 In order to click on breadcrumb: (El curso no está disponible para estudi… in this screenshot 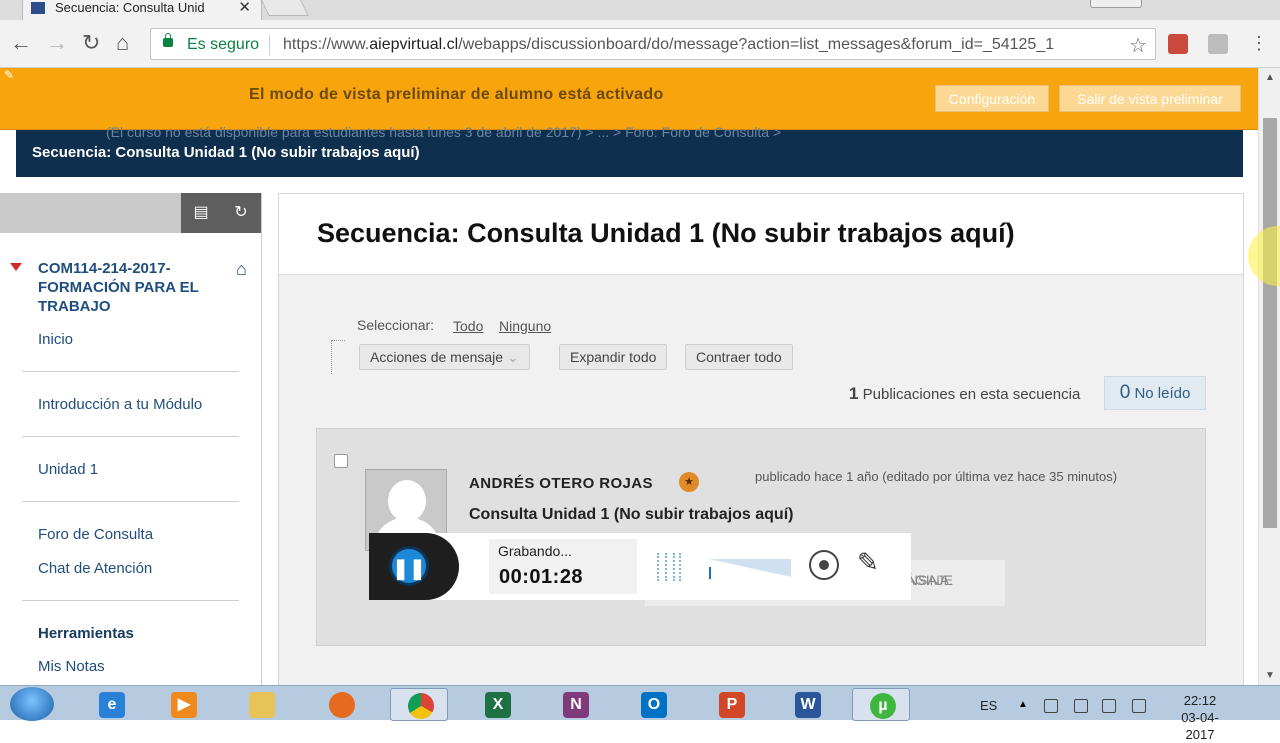, I will do `click(629, 150)`.